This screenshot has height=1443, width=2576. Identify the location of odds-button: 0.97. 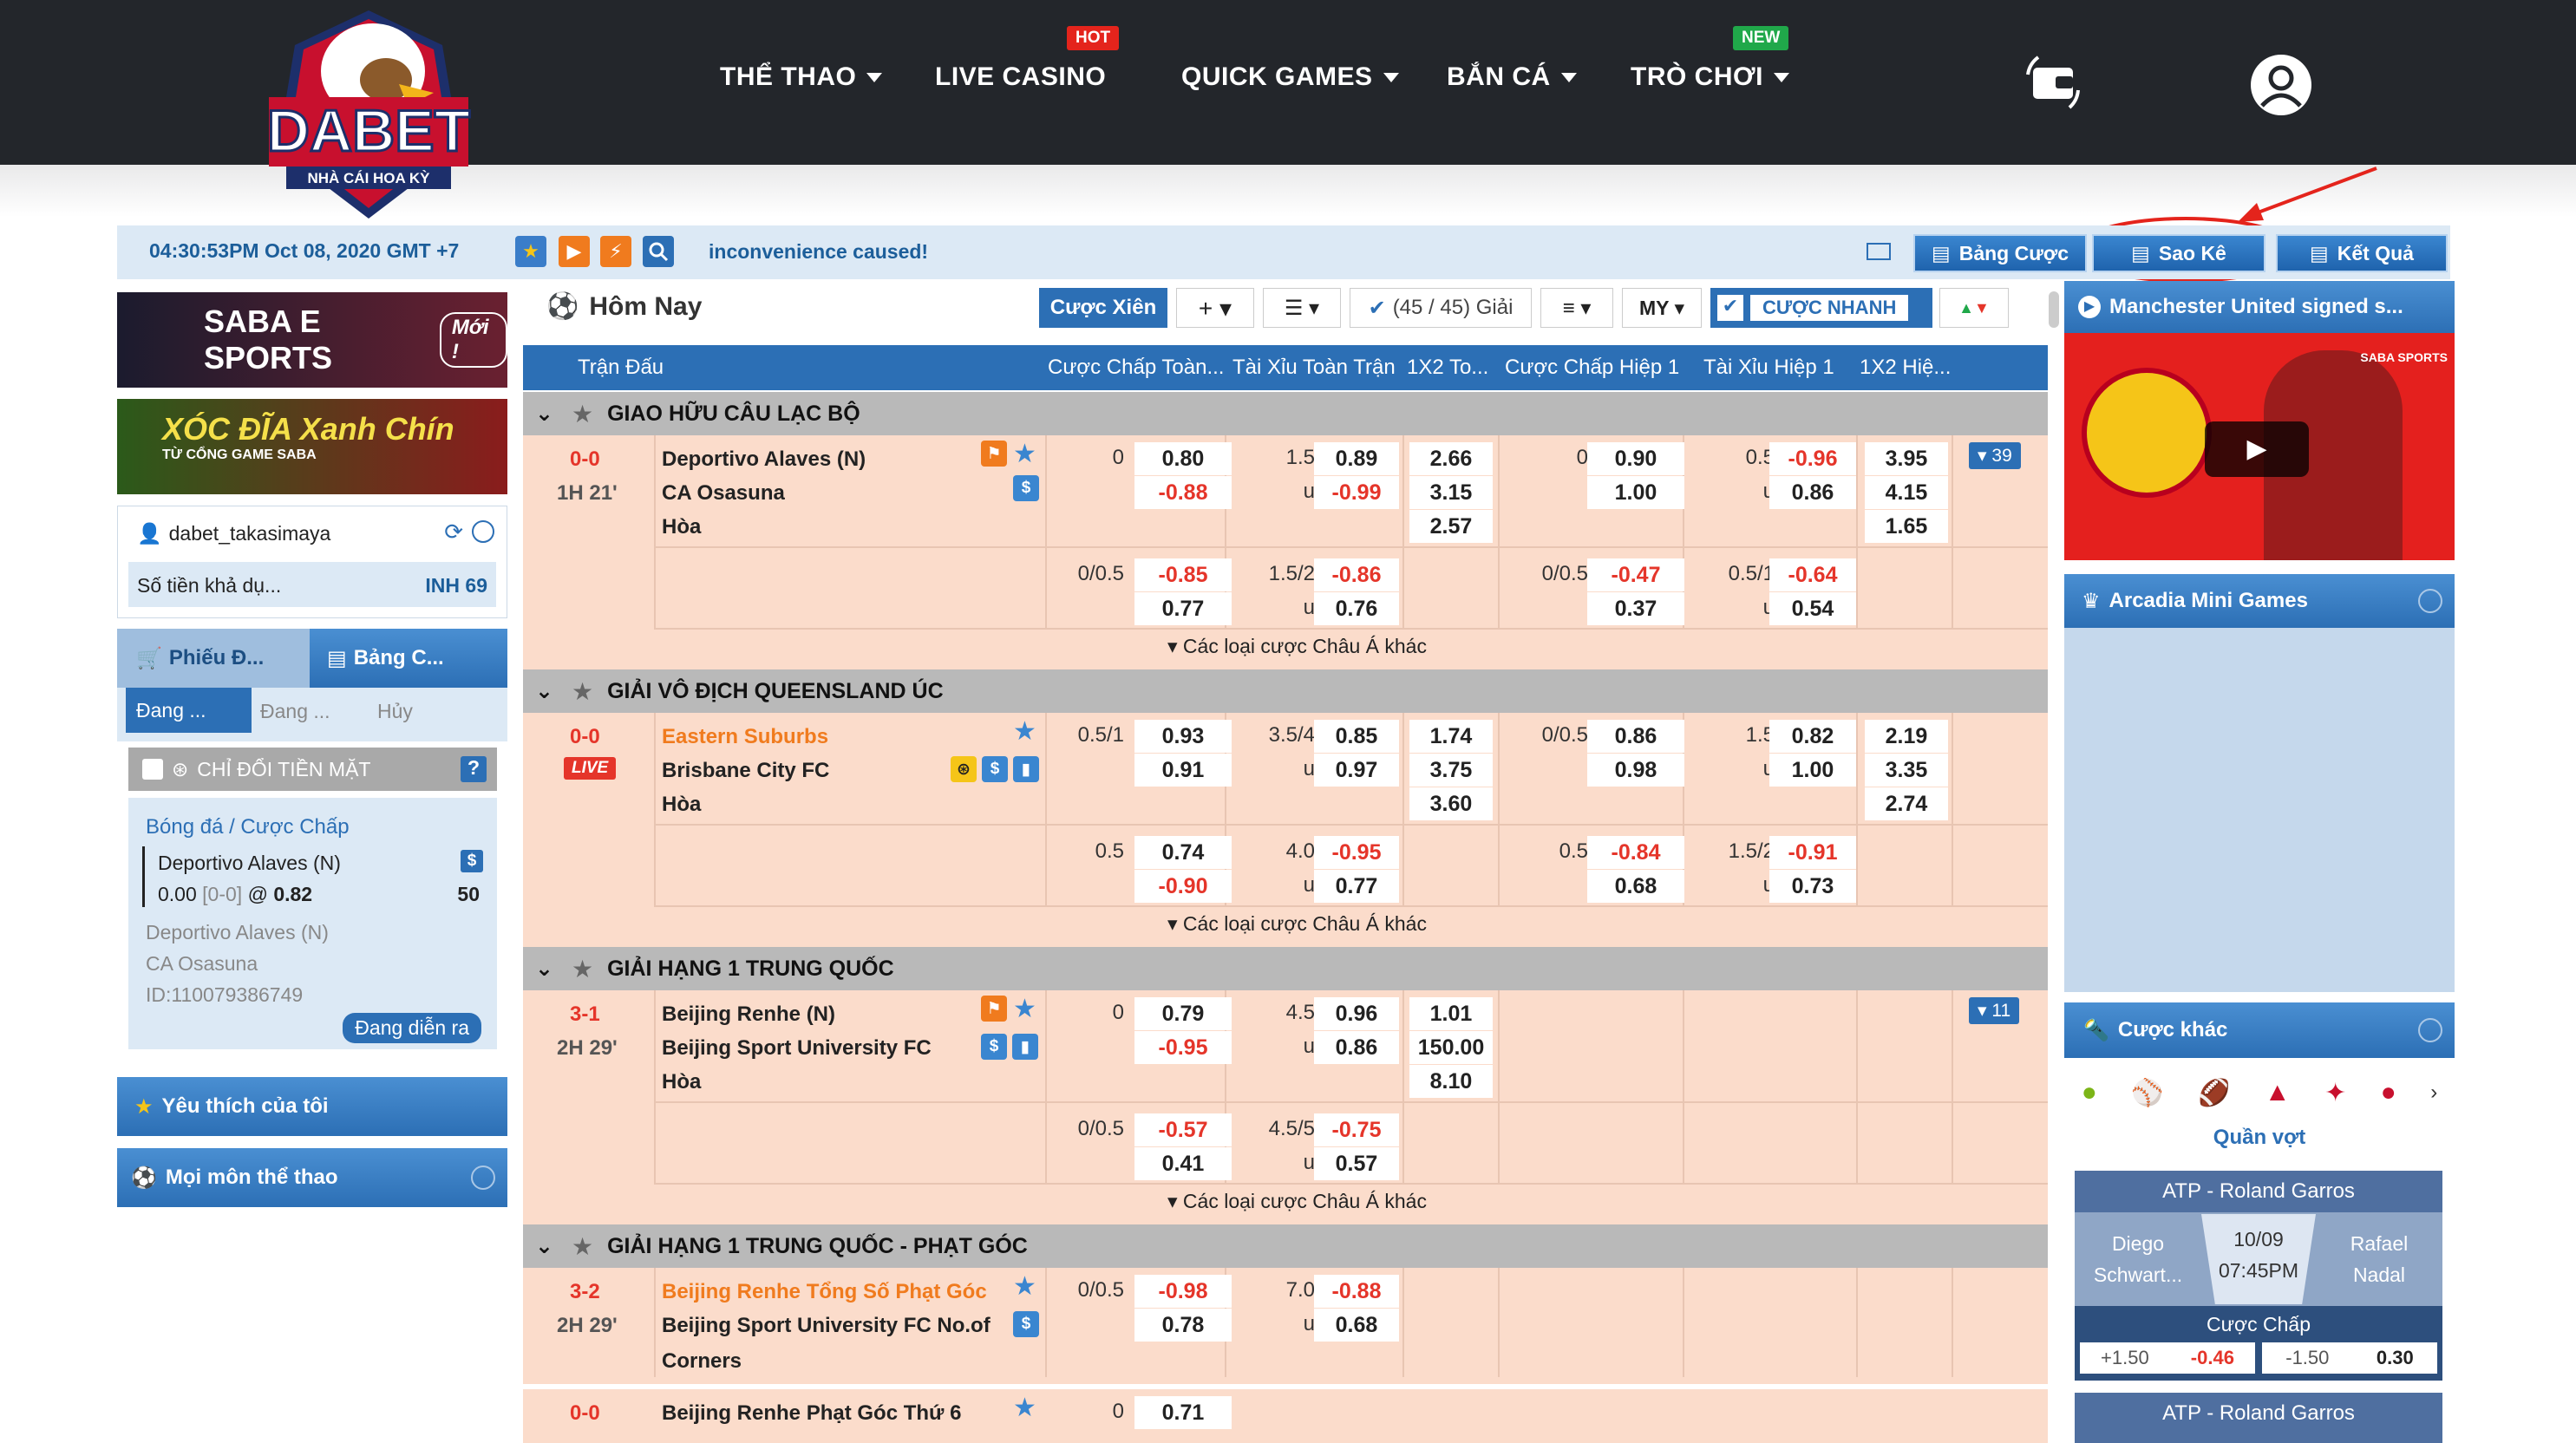
(1356, 770).